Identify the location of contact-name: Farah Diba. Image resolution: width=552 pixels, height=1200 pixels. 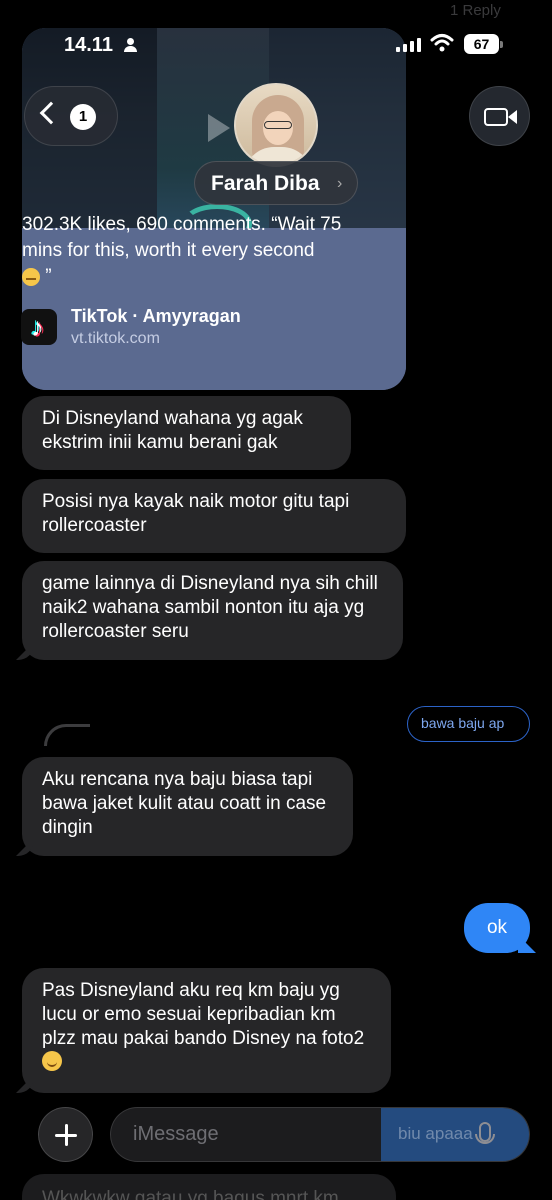
(265, 183).